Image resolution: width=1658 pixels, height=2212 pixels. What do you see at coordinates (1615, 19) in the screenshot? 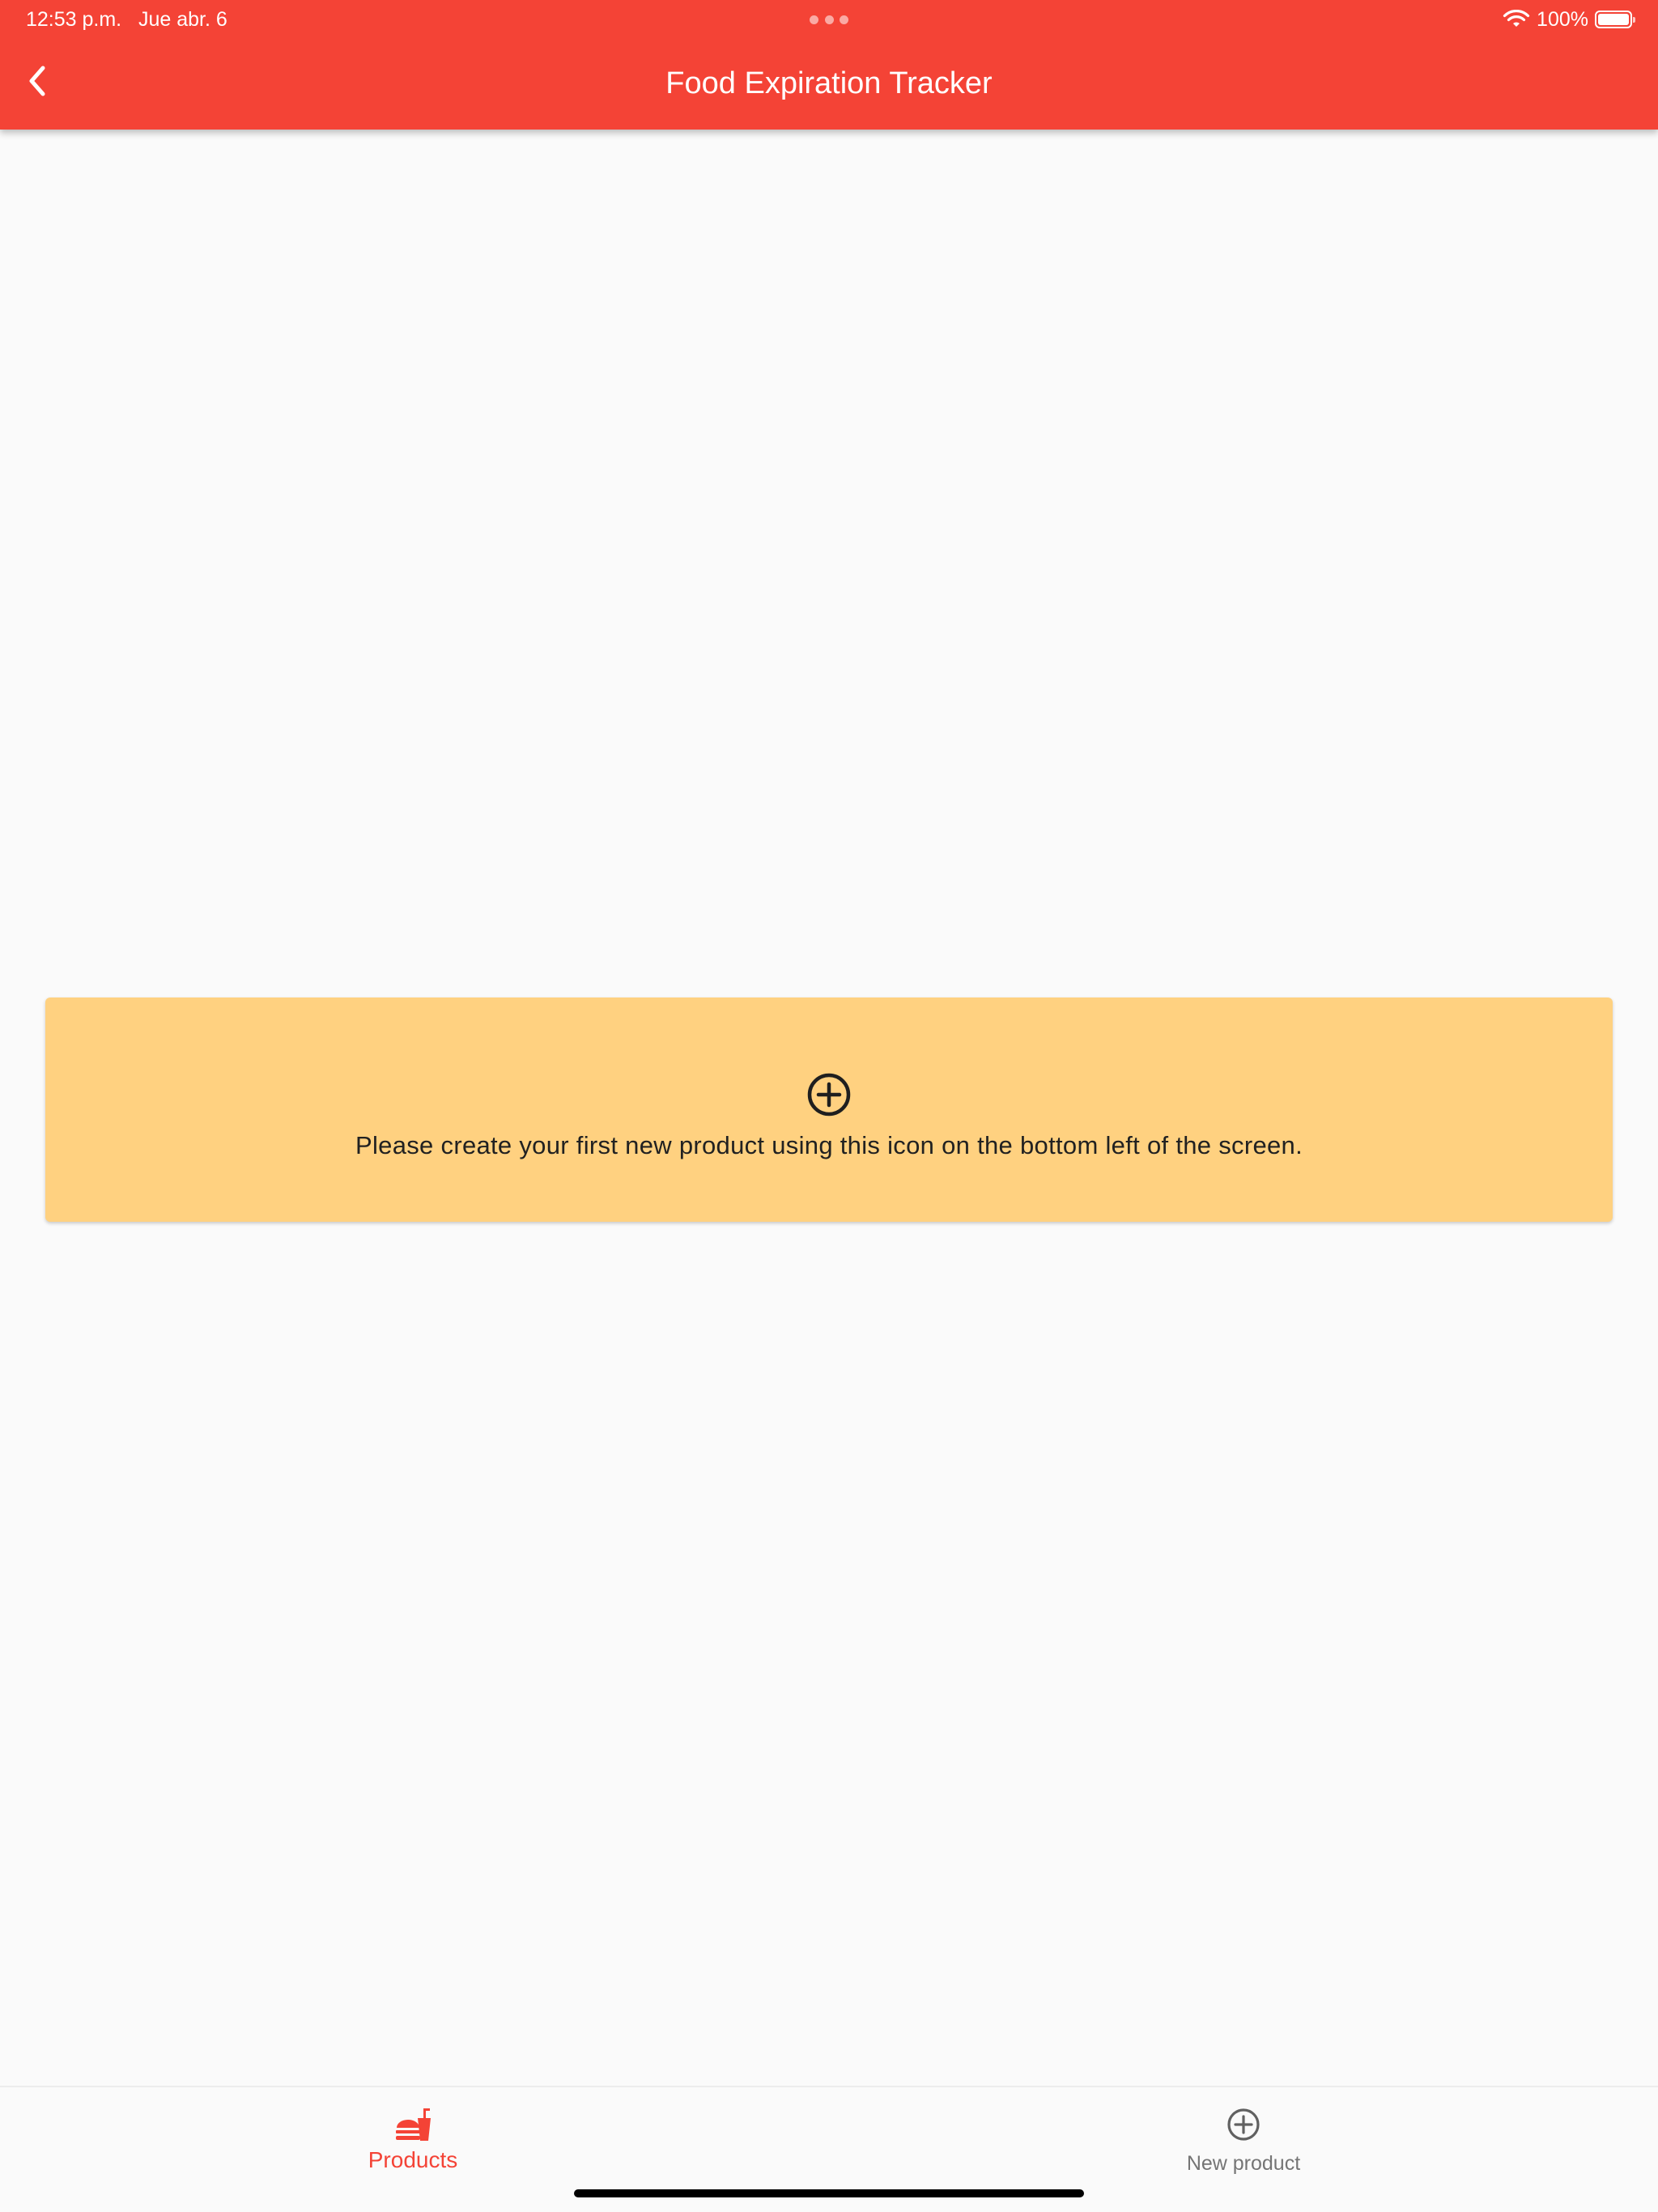
I see `battery-icon` at bounding box center [1615, 19].